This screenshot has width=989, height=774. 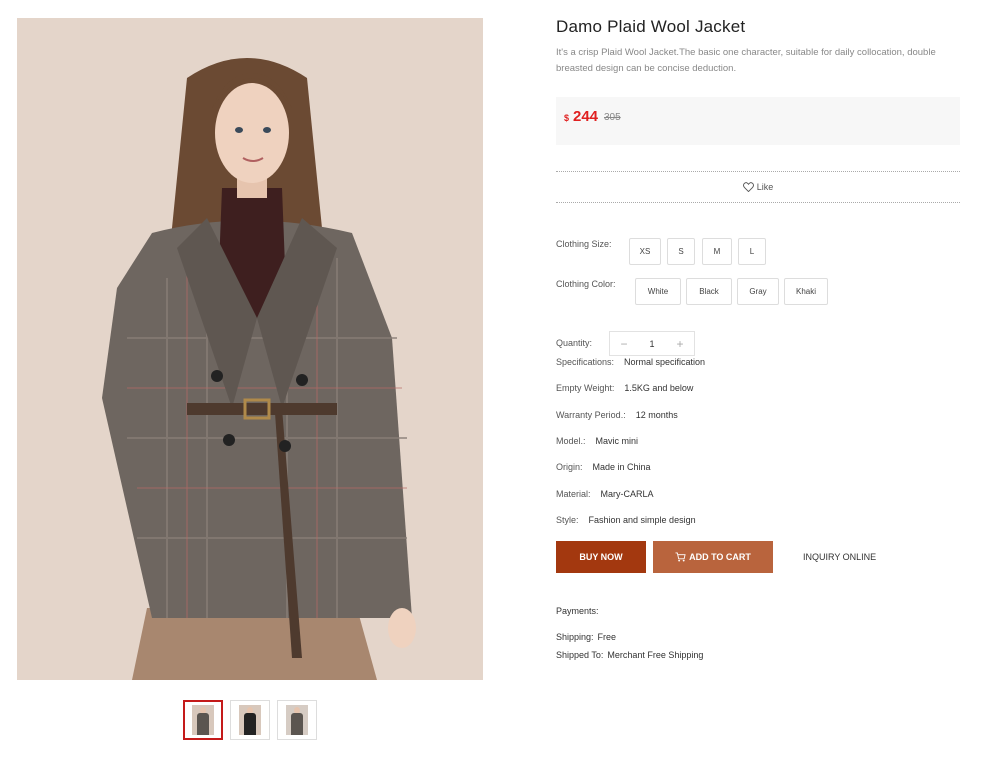 I want to click on spec-label: Empty Weight:, so click(x=585, y=388).